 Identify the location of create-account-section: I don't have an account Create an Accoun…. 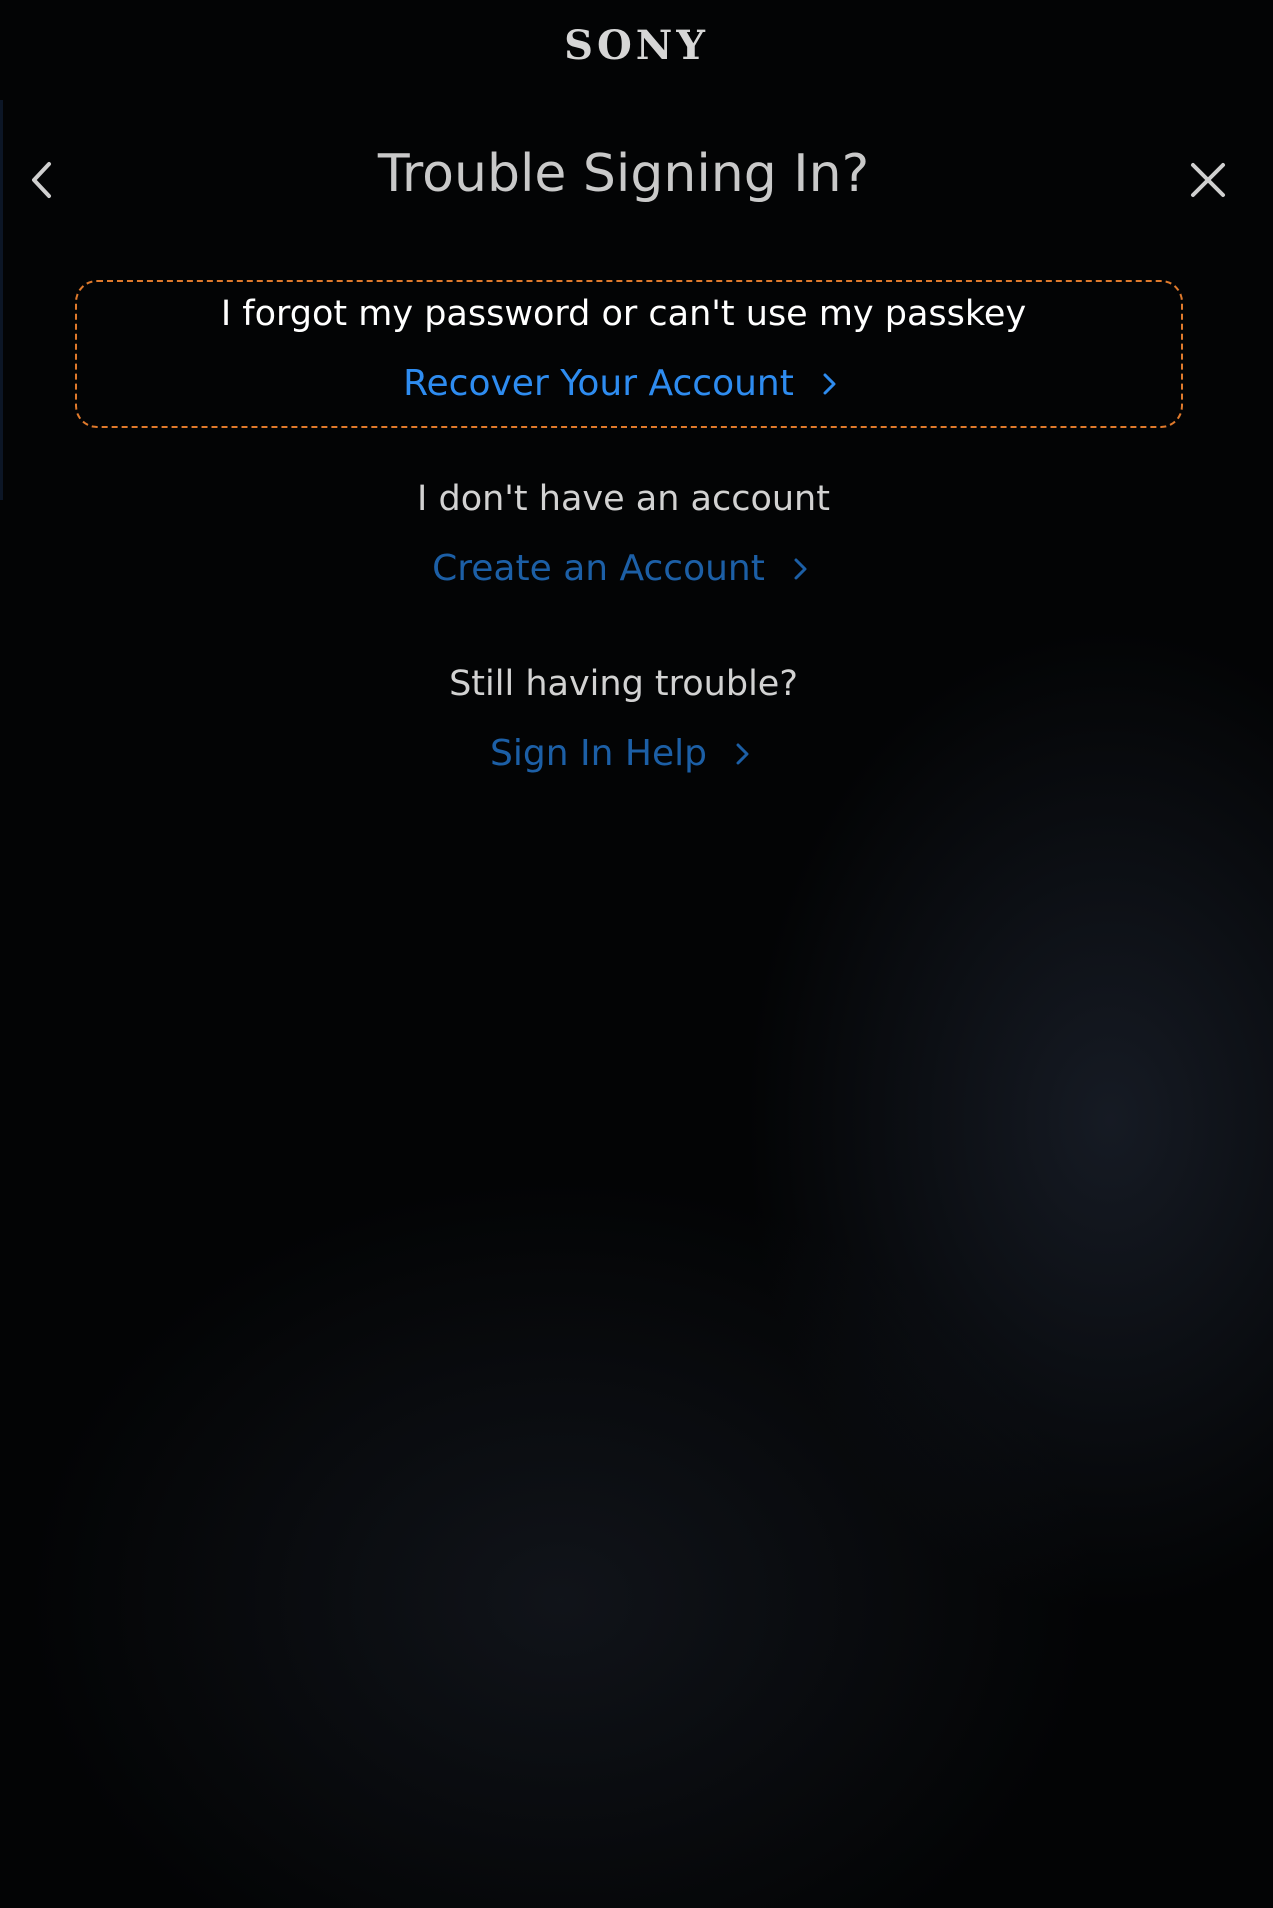
(623, 534).